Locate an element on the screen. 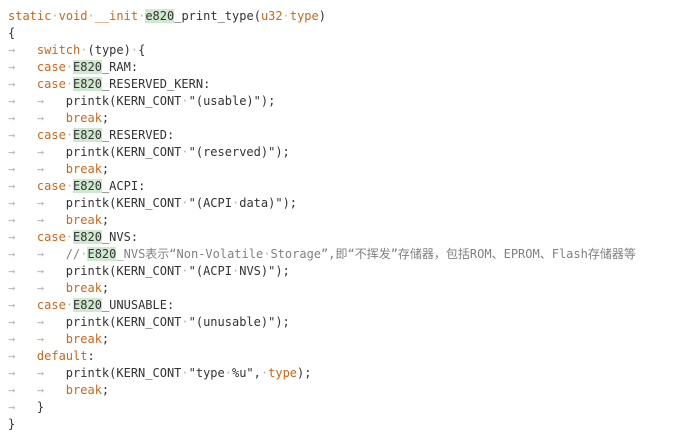 This screenshot has height=439, width=682. code-token: _RAM: is located at coordinates (120, 67).